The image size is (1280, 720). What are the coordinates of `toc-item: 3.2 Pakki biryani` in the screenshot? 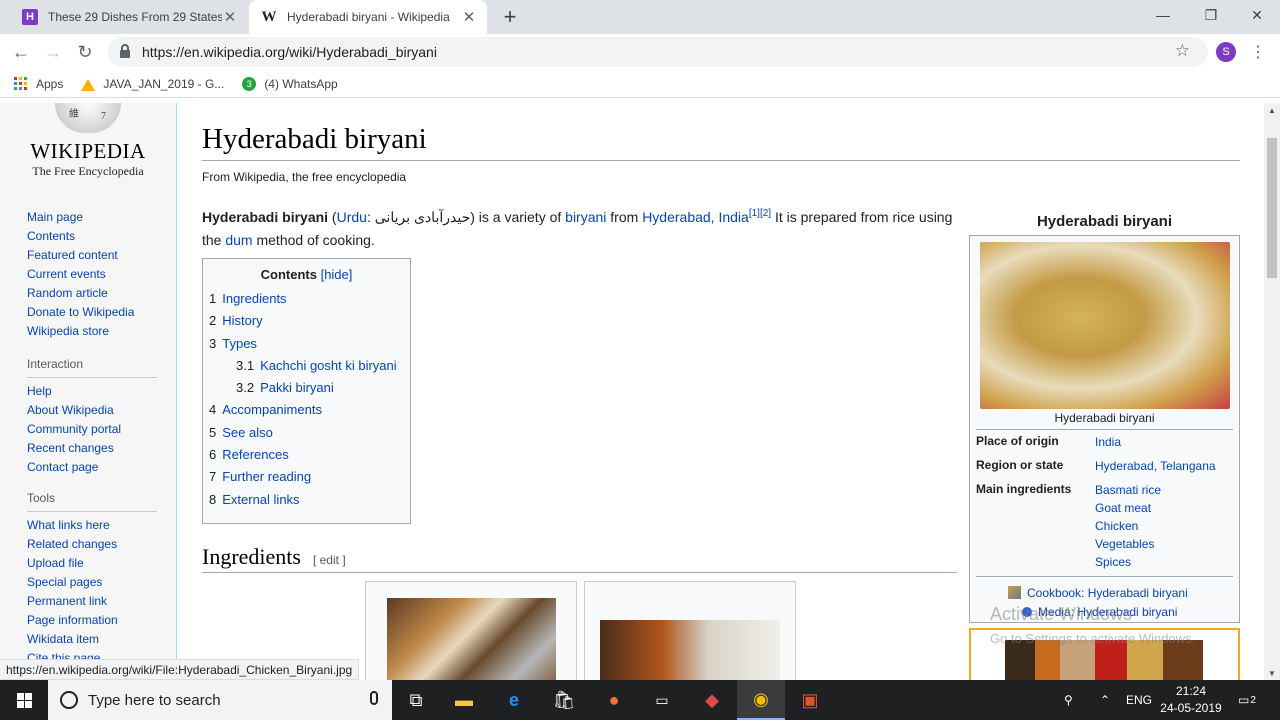 It's located at (306, 388).